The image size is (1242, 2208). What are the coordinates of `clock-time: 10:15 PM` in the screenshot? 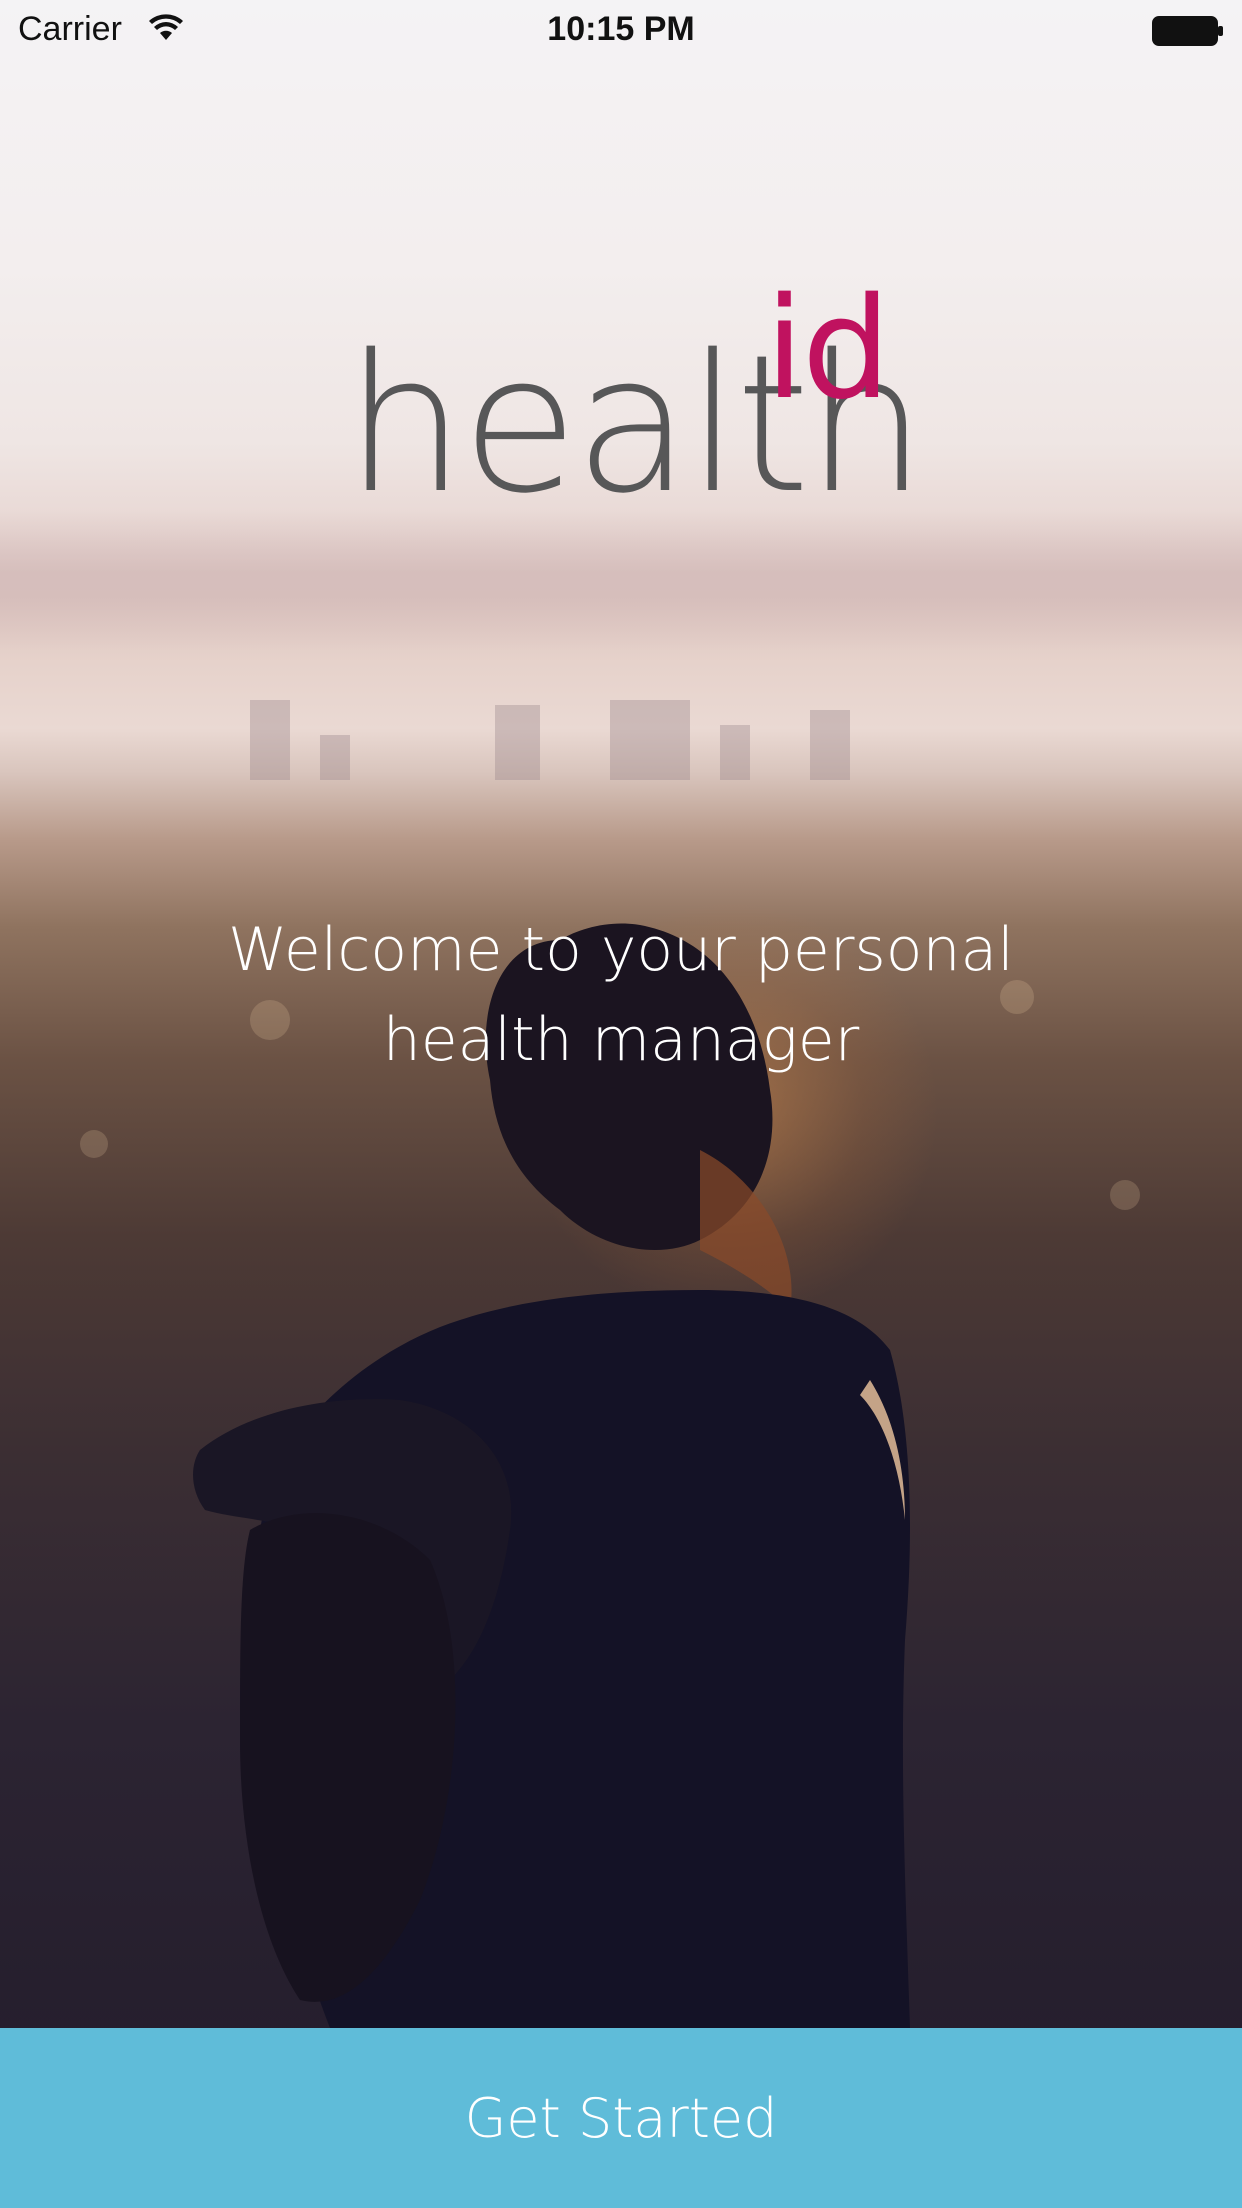 It's located at (621, 29).